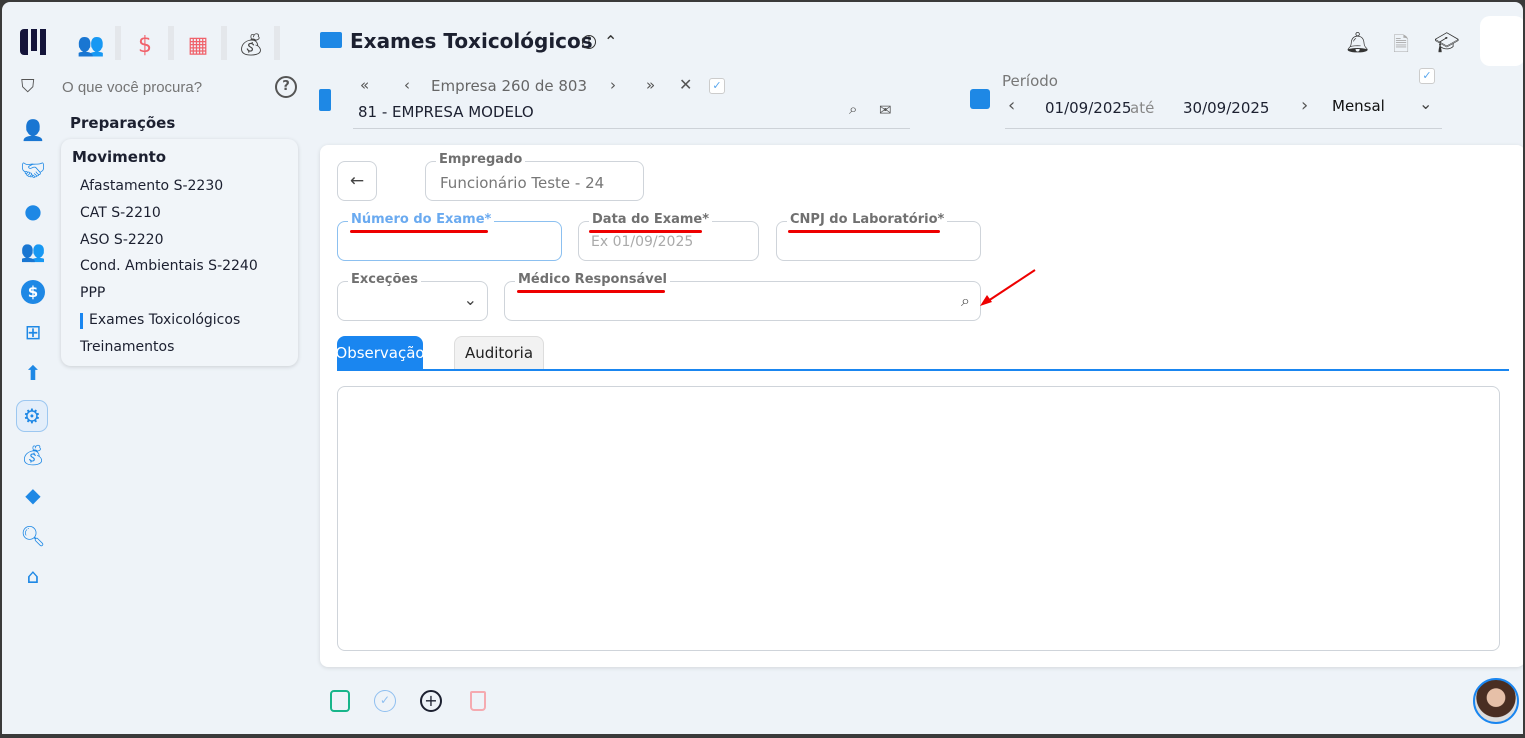  I want to click on back-button: ←, so click(357, 181).